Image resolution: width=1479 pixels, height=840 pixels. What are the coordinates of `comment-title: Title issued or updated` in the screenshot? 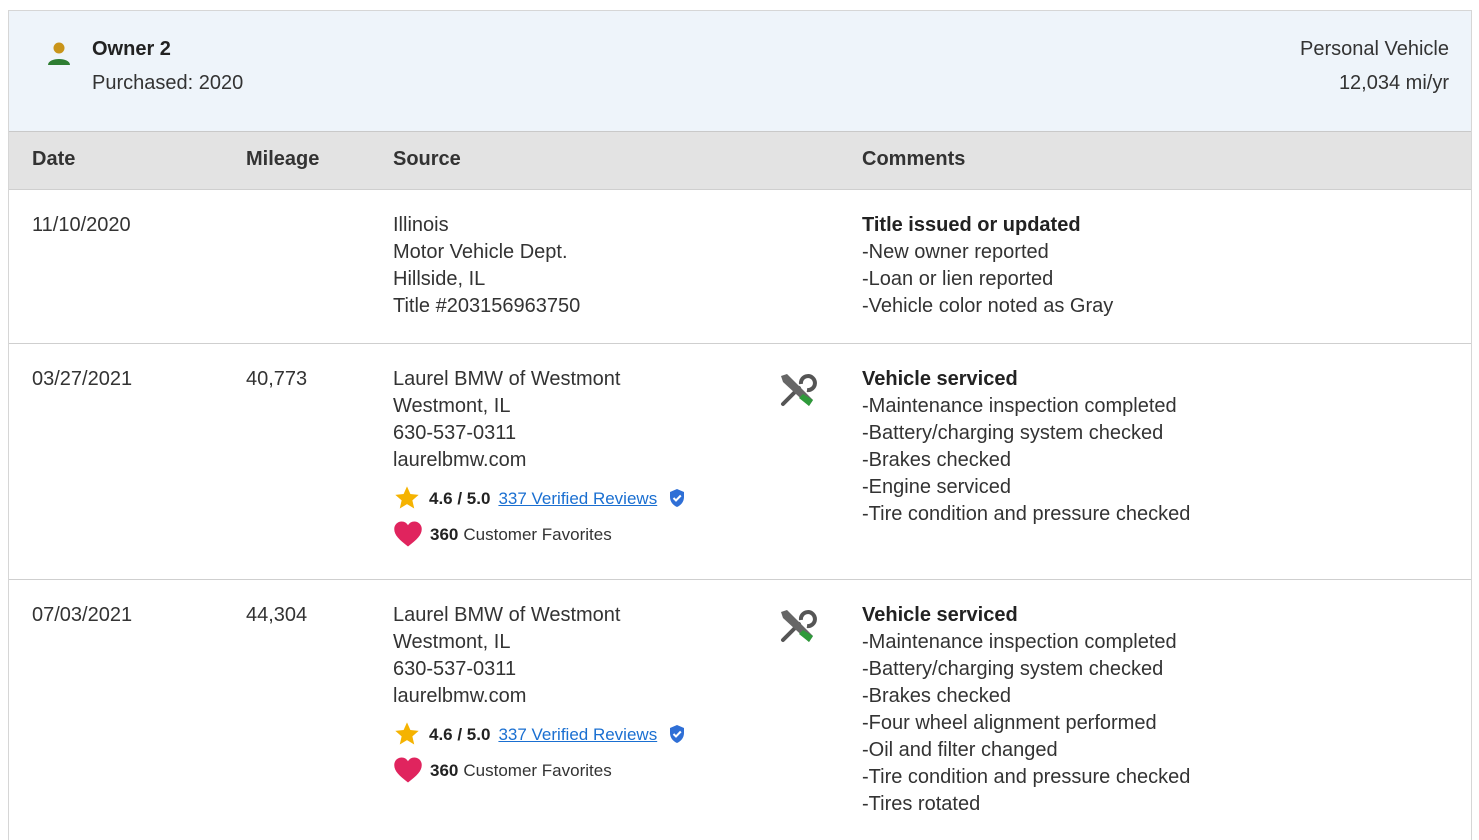 It's located at (971, 225).